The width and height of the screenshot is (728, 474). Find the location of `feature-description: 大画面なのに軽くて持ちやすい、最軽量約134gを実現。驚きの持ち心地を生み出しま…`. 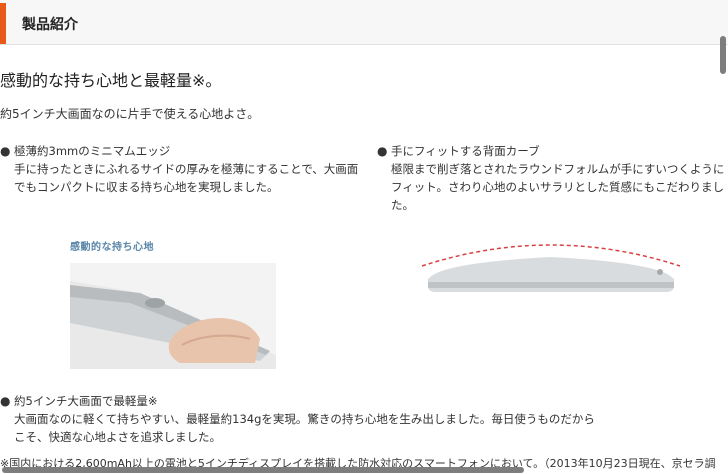

feature-description: 大画面なのに軽くて持ちやすい、最軽量約134gを実現。驚きの持ち心地を生み出しま… is located at coordinates (304, 428).